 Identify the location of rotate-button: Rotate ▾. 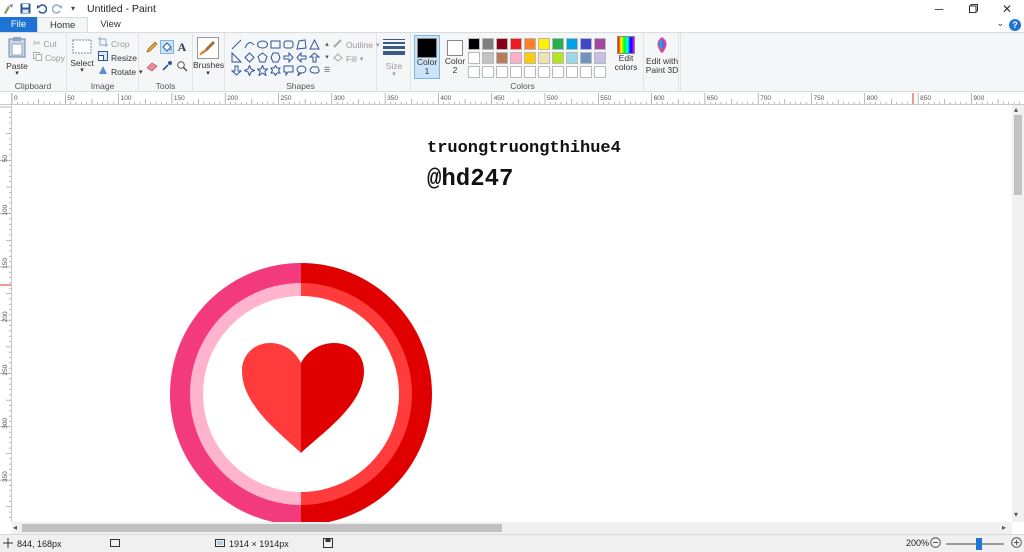
(120, 71).